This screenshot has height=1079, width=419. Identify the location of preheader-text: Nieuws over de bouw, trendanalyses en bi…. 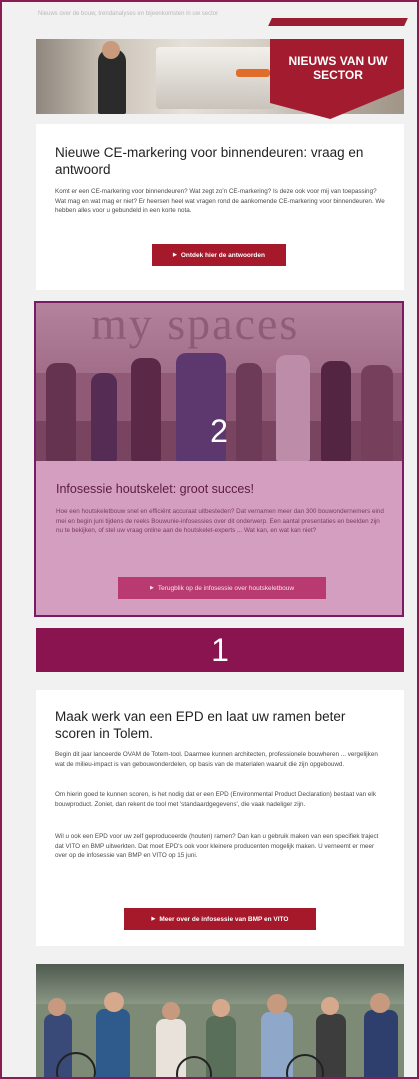
(128, 14).